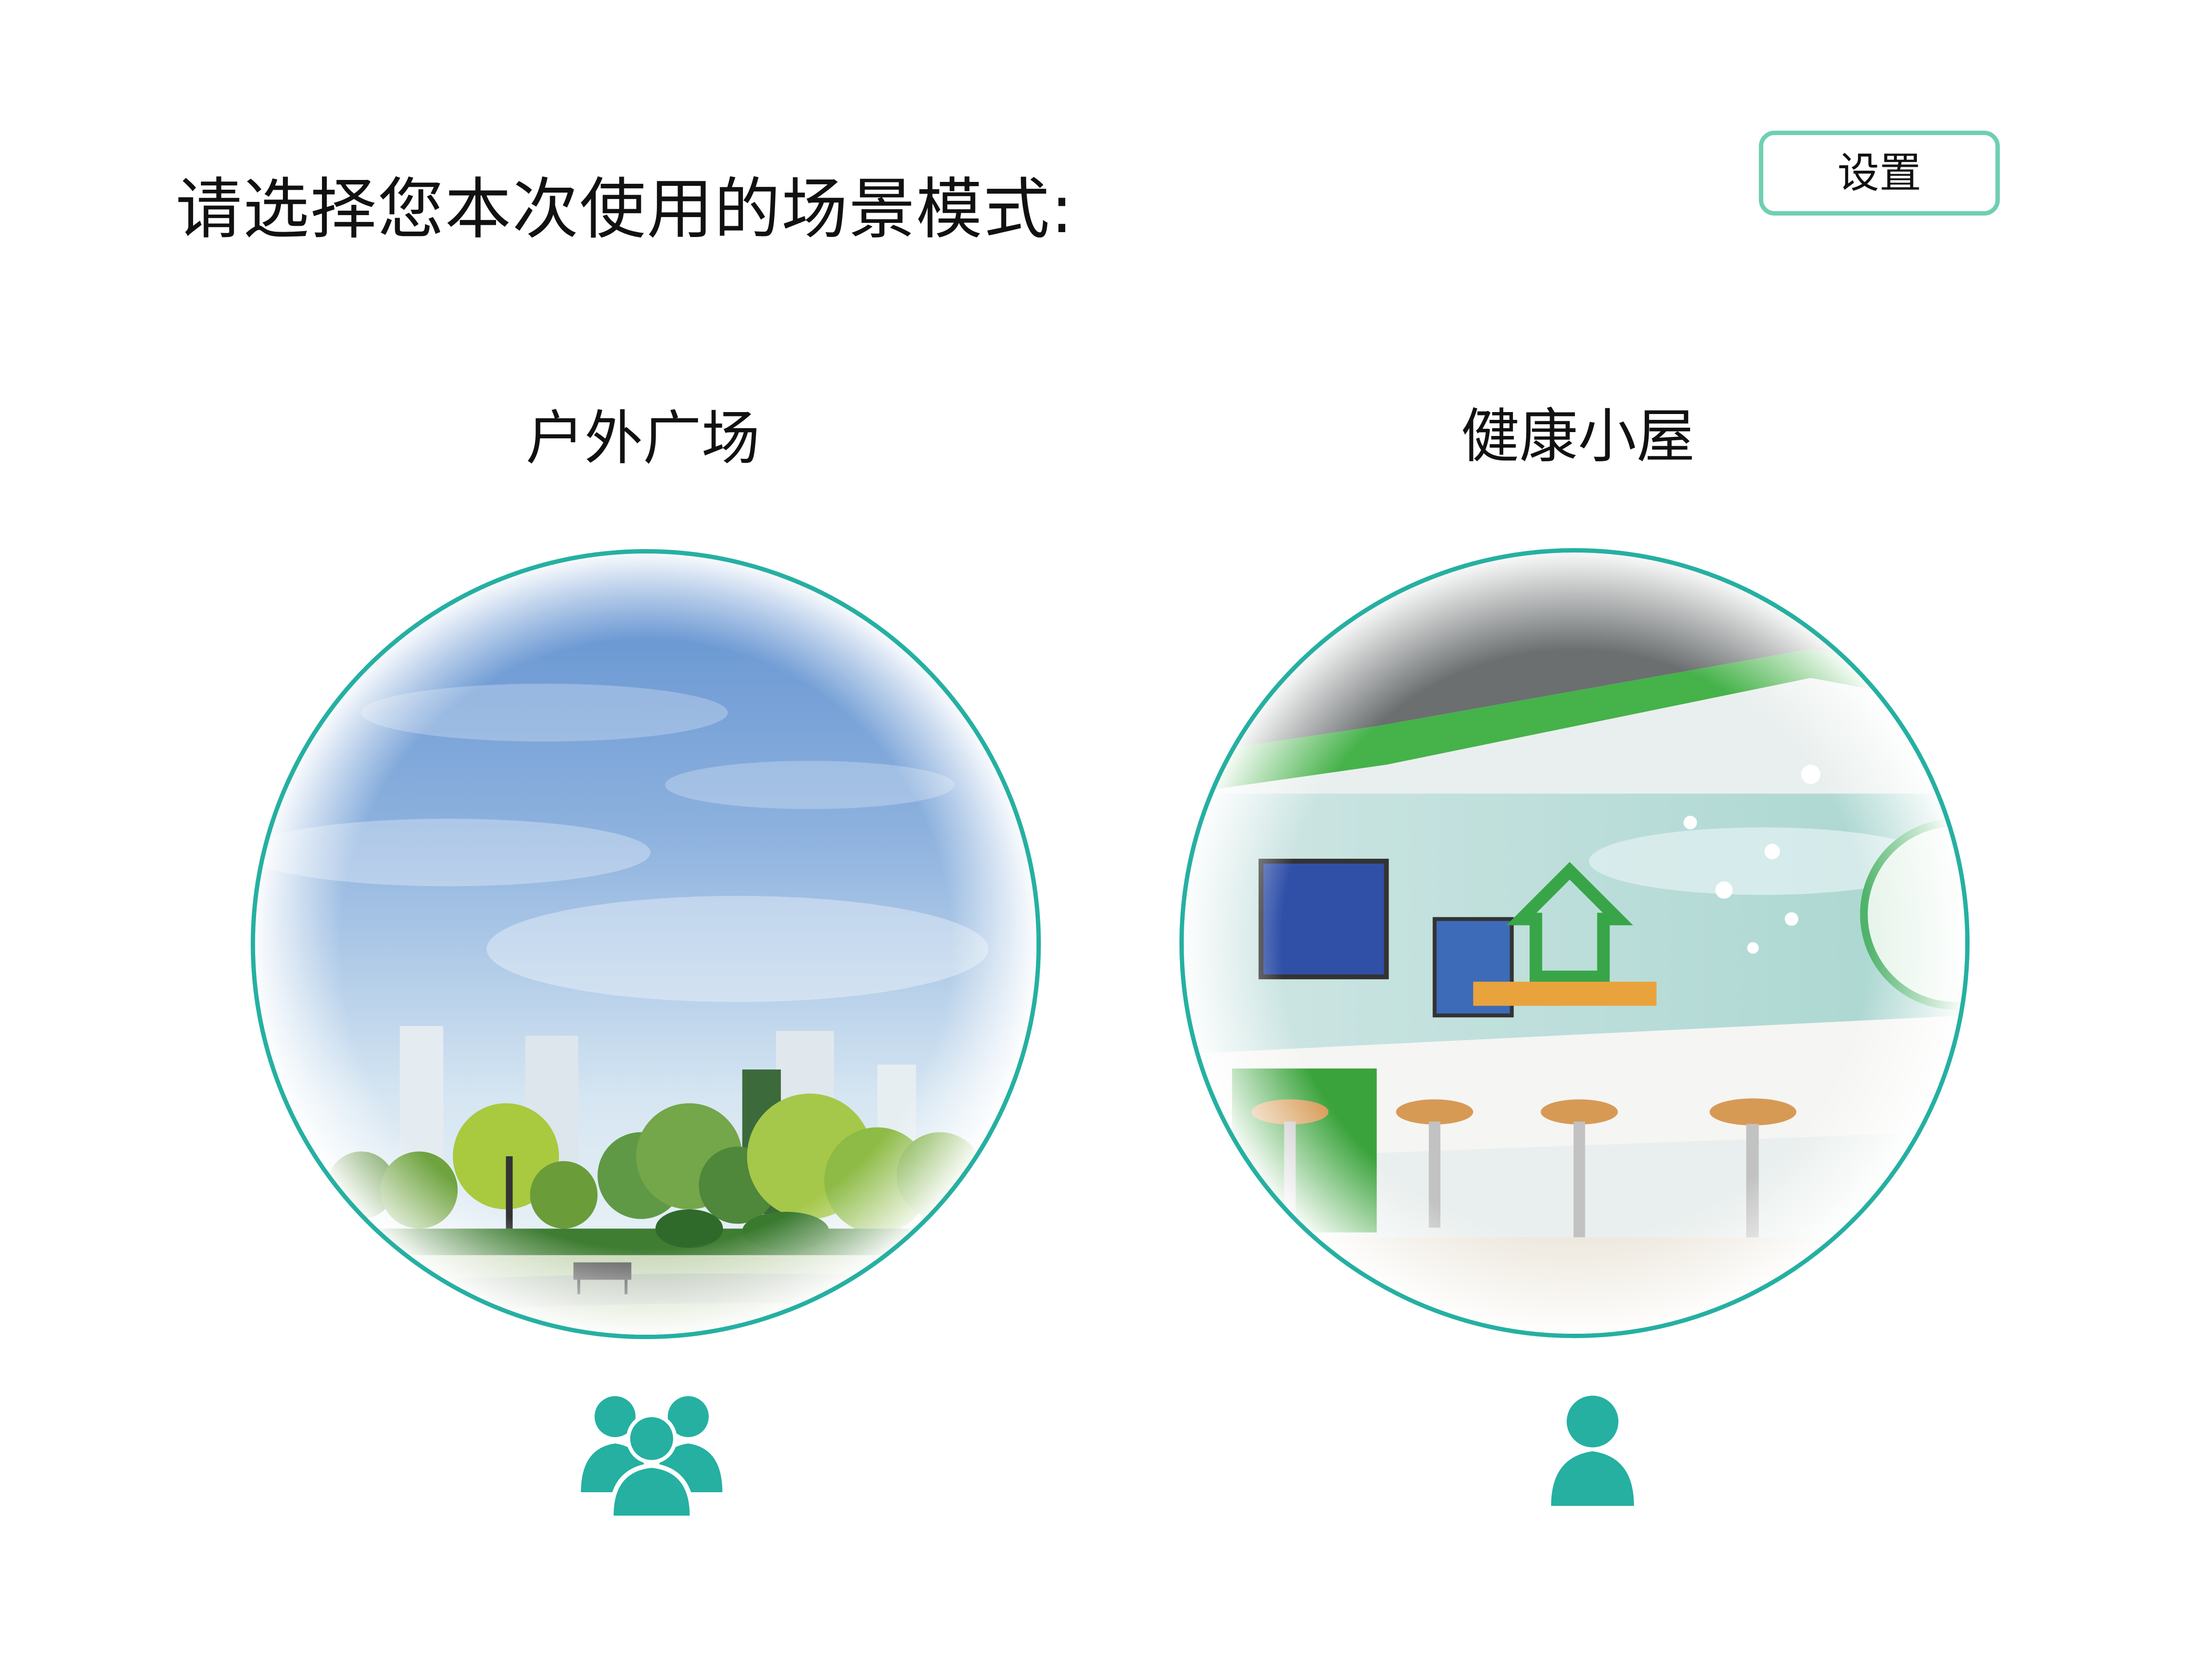 This screenshot has width=2212, height=1659. What do you see at coordinates (1593, 1453) in the screenshot?
I see `person-icon` at bounding box center [1593, 1453].